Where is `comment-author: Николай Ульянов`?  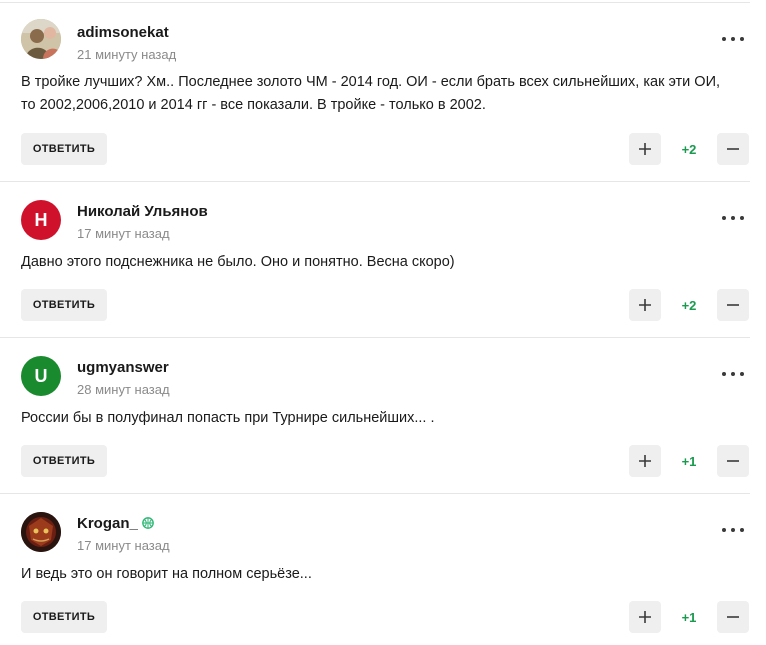
comment-author: Николай Ульянов is located at coordinates (142, 211).